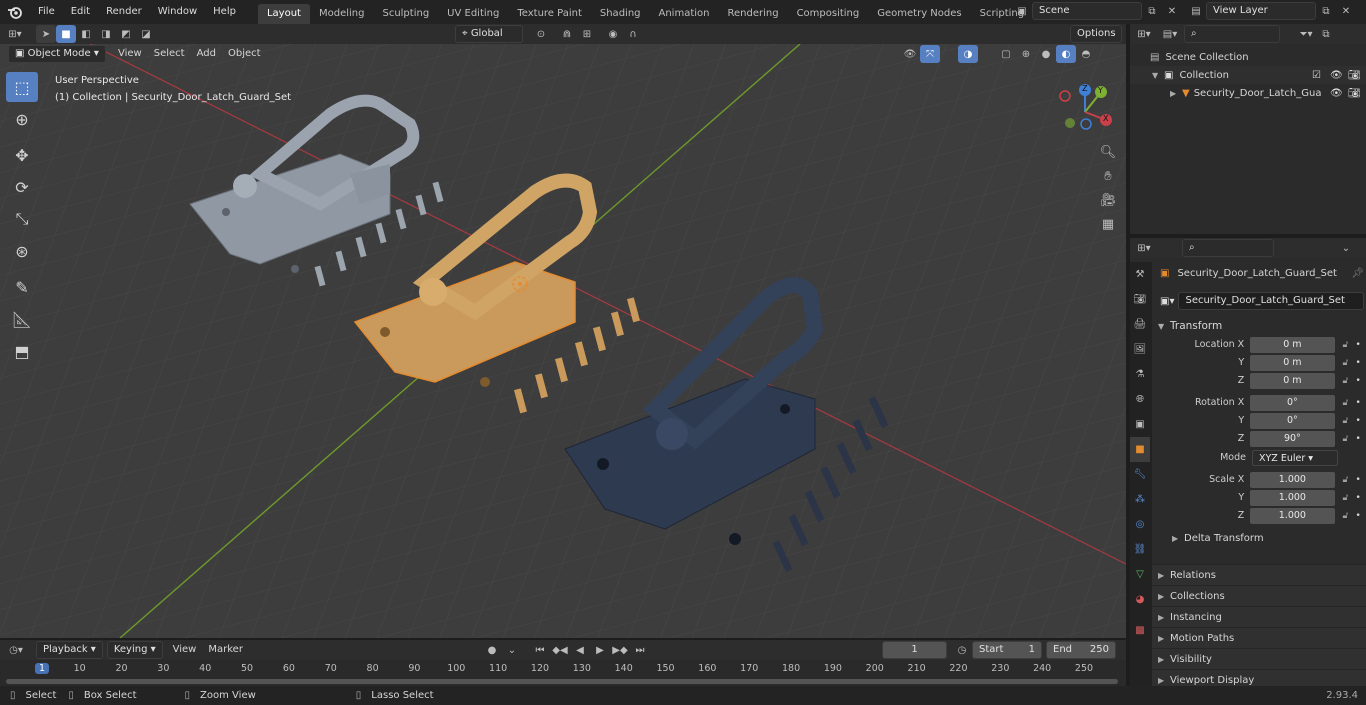 This screenshot has width=1366, height=705. Describe the element at coordinates (1007, 650) in the screenshot. I see `start-frame-field: Start 1` at that location.